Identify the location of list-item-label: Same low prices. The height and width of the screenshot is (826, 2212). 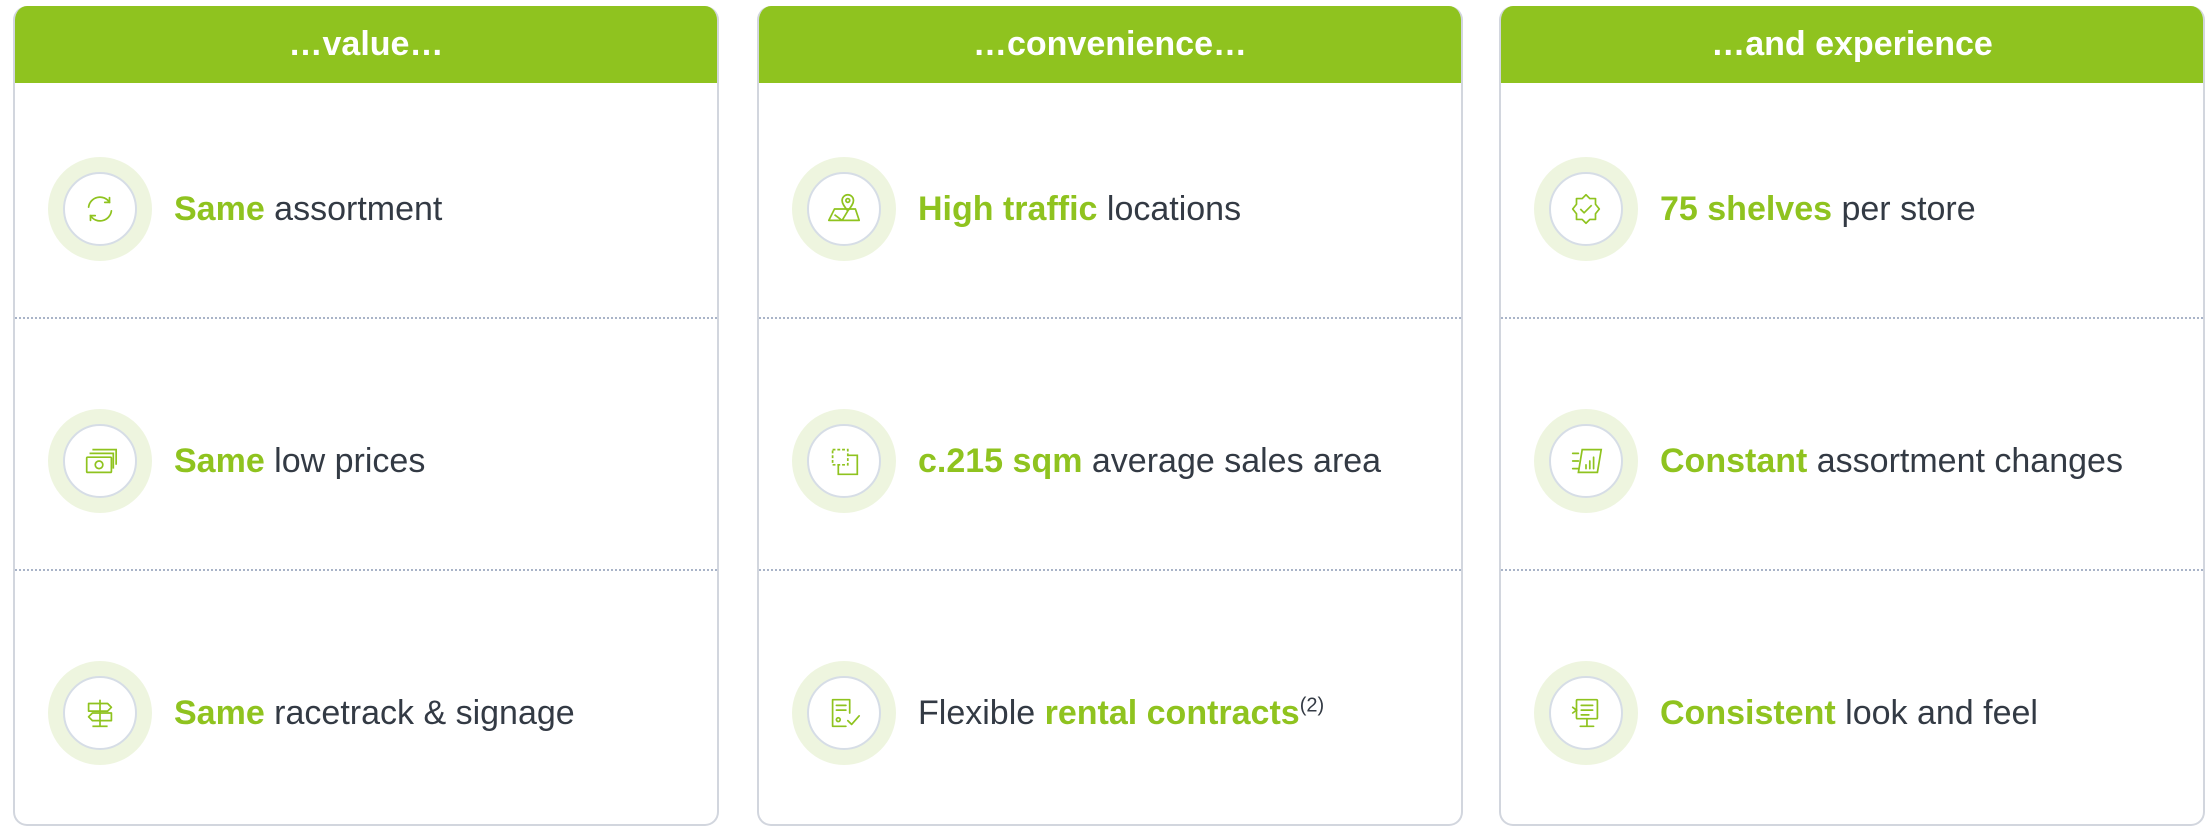
(300, 460).